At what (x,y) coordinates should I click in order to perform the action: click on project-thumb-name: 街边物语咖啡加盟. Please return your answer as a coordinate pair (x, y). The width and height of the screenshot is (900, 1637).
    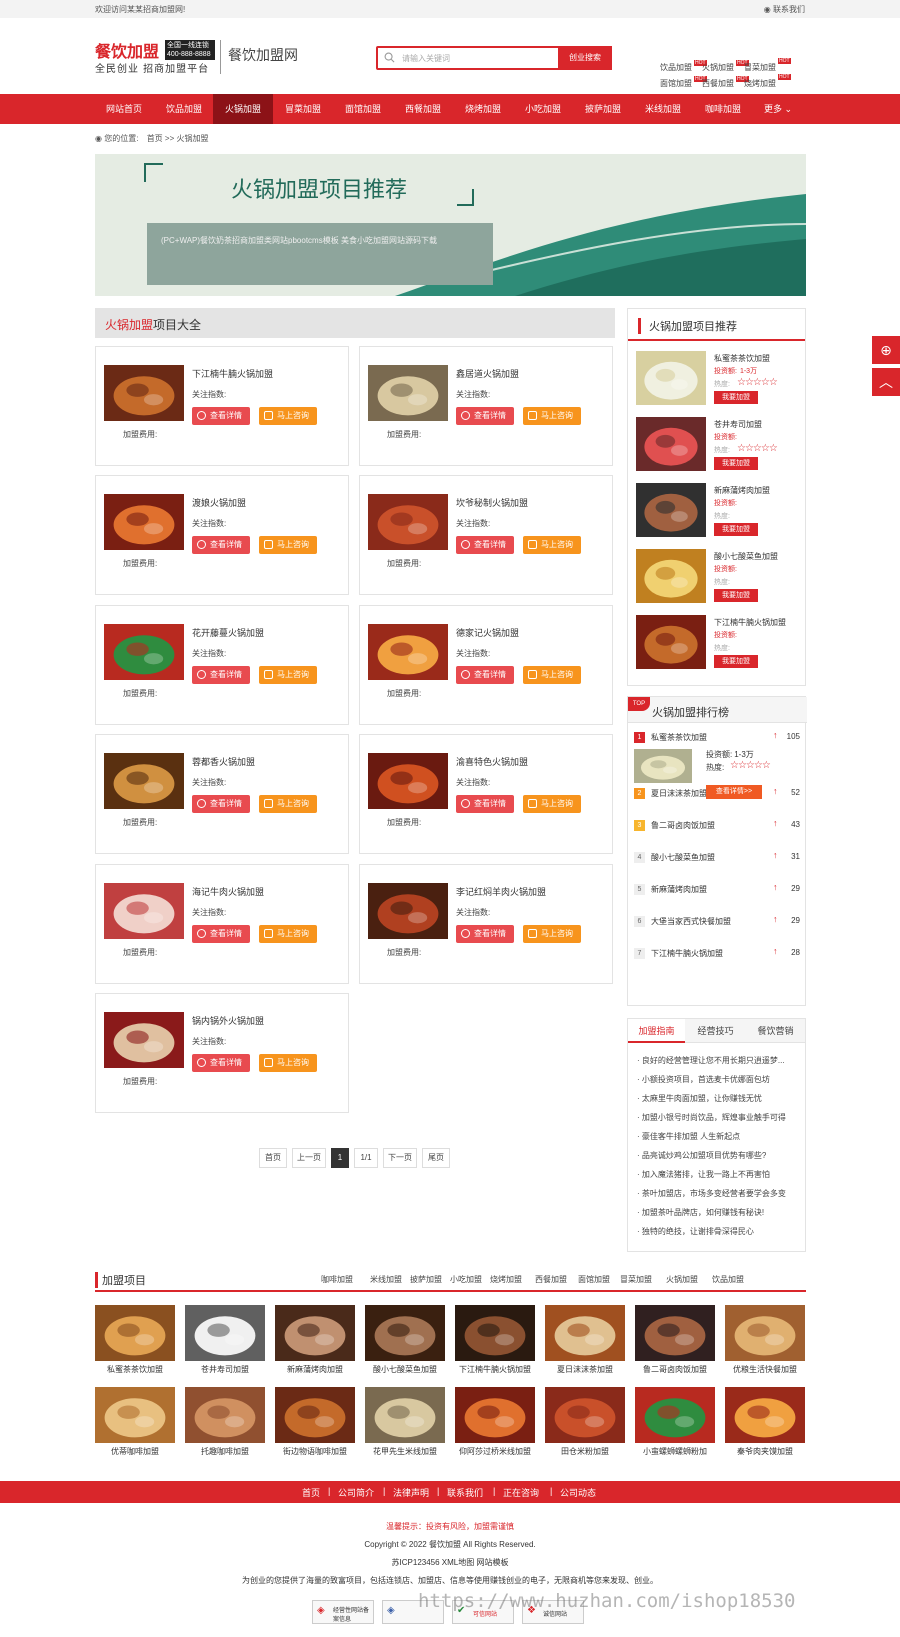
    Looking at the image, I should click on (315, 1451).